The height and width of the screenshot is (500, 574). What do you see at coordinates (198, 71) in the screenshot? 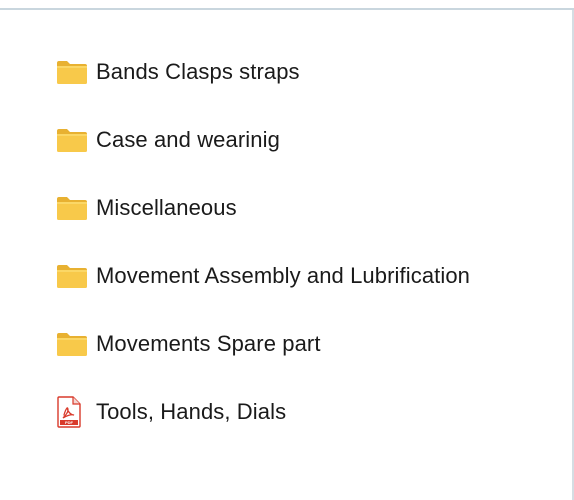
I see `item-label: Bands Clasps straps` at bounding box center [198, 71].